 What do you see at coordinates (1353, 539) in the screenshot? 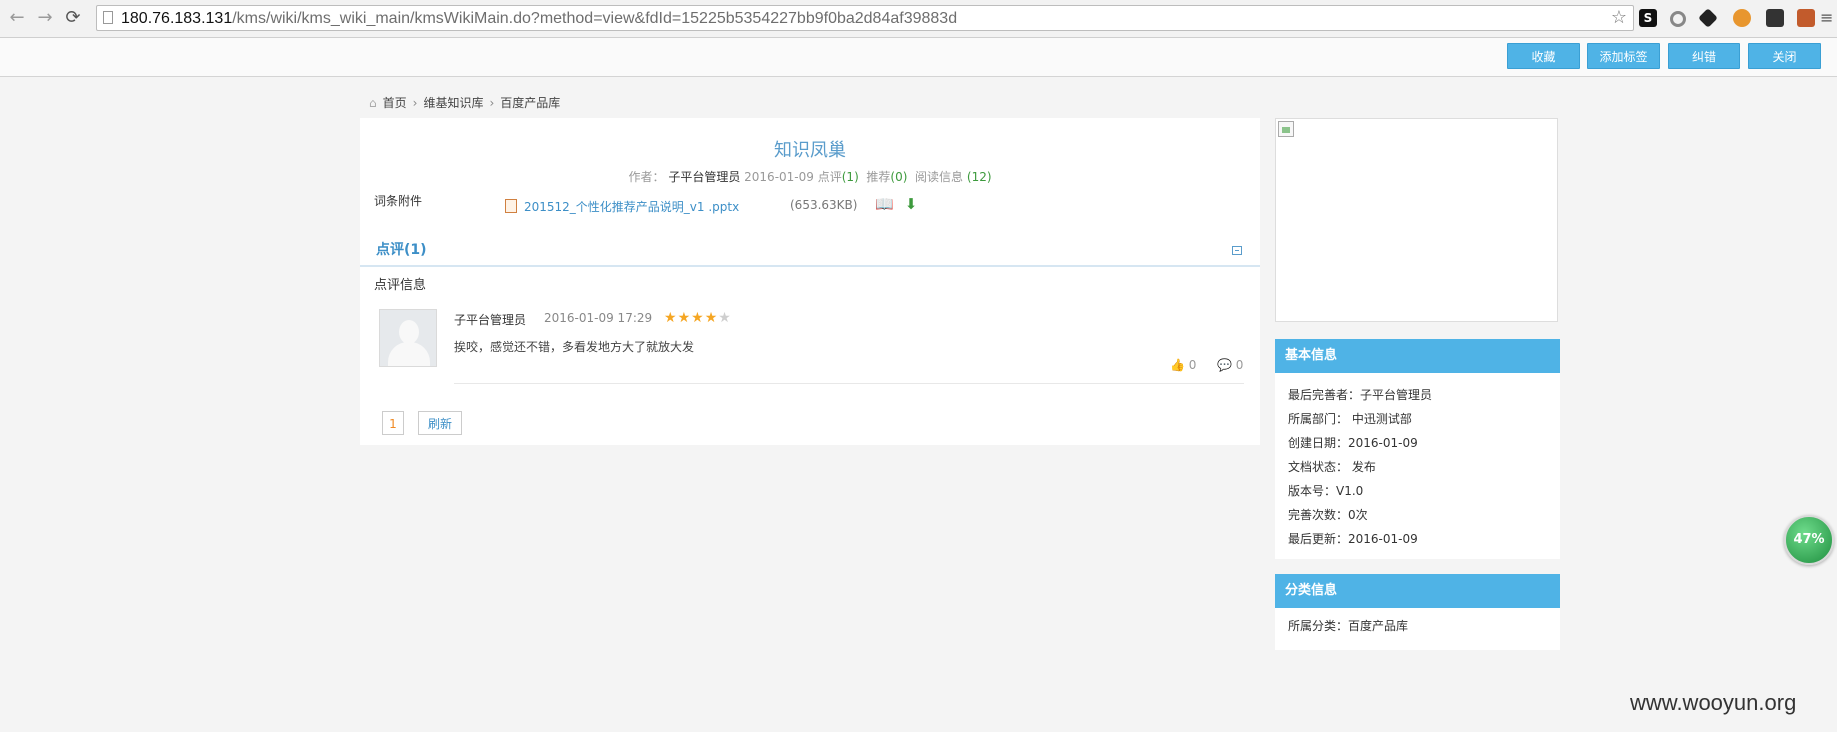
I see `info-row: 最后更新：2016-01-09` at bounding box center [1353, 539].